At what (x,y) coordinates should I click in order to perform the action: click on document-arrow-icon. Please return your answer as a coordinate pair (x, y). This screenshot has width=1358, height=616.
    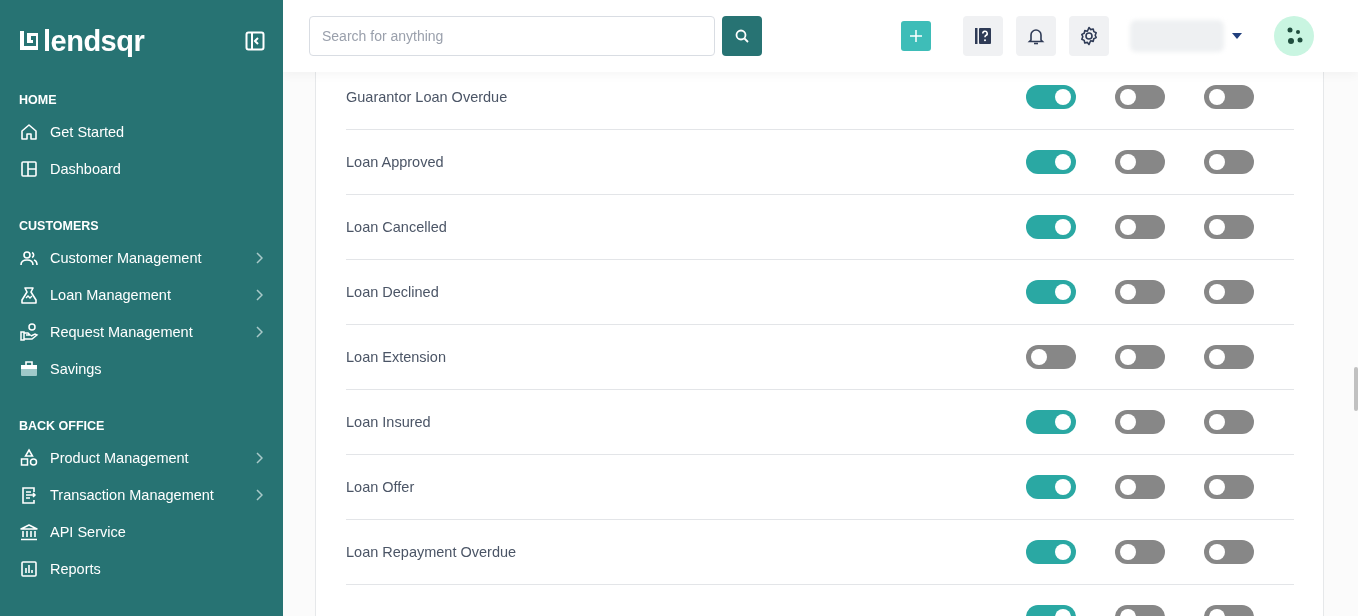
    Looking at the image, I should click on (29, 494).